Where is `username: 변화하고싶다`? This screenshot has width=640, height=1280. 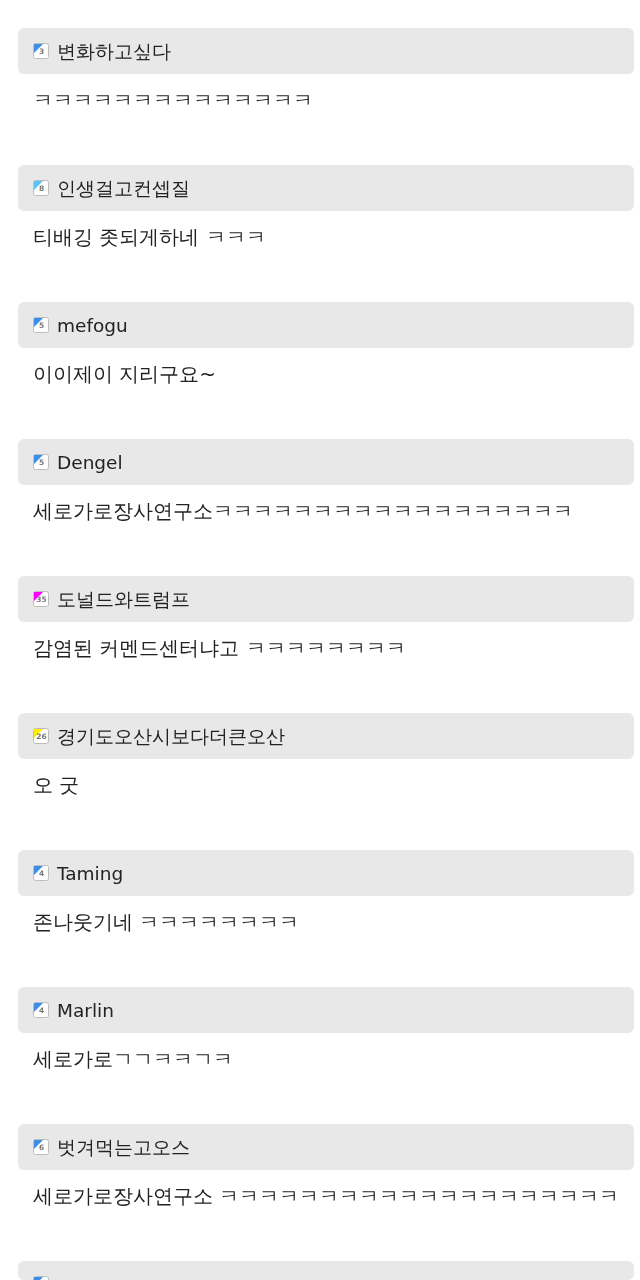
username: 변화하고싶다 is located at coordinates (114, 51).